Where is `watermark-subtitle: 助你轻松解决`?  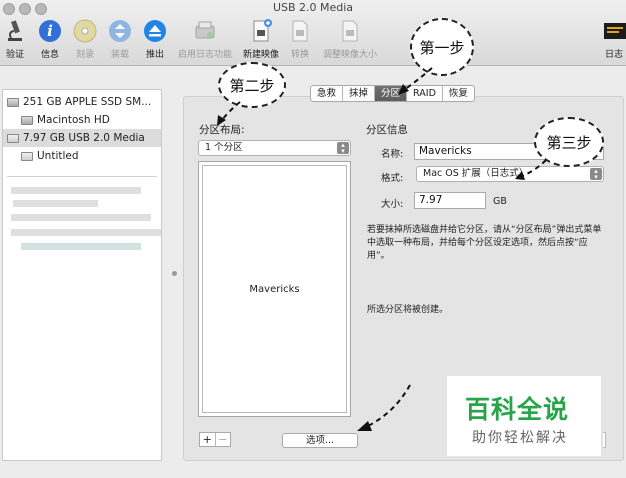 watermark-subtitle: 助你轻松解决 is located at coordinates (520, 438).